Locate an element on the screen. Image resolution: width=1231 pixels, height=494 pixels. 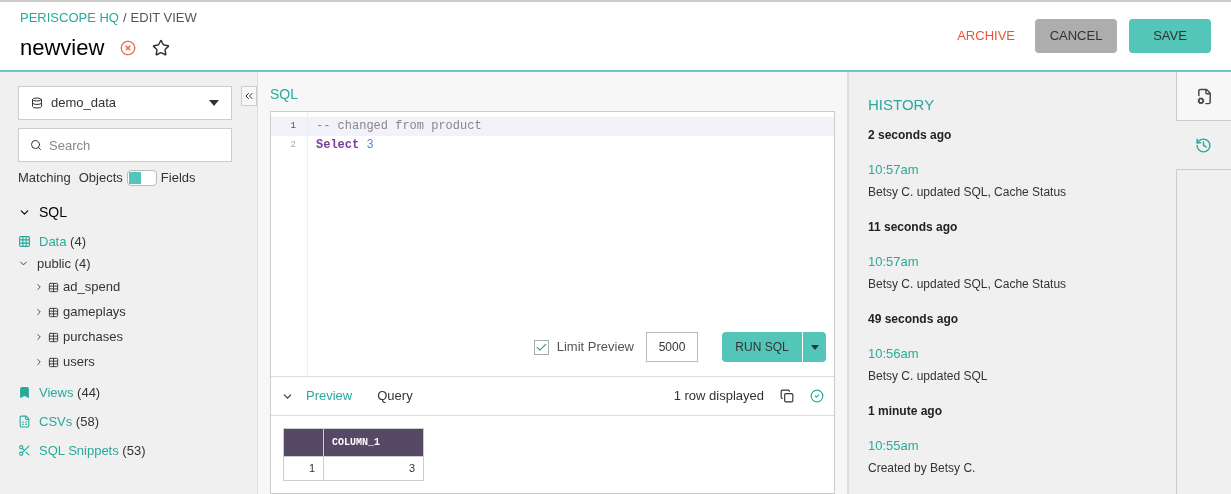
database-icon is located at coordinates (37, 103).